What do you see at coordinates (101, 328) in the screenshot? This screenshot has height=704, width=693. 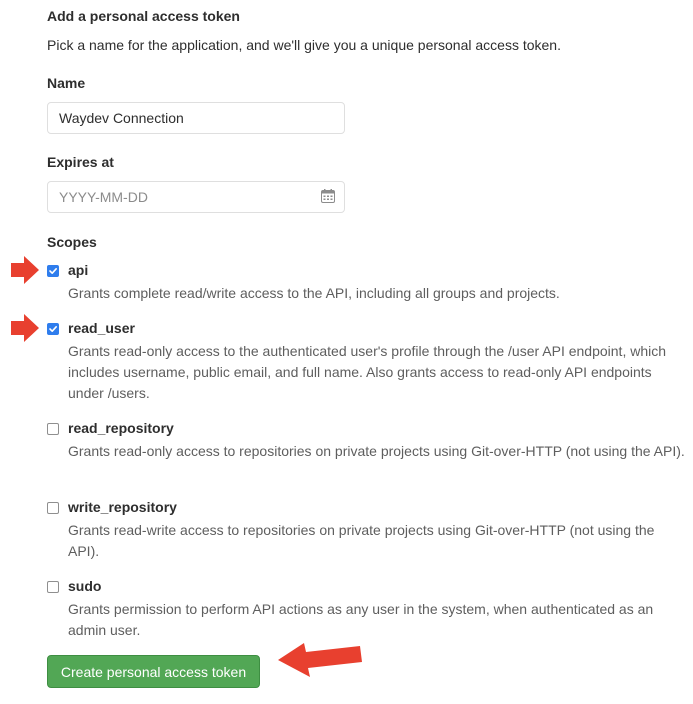 I see `scope-name: read_user` at bounding box center [101, 328].